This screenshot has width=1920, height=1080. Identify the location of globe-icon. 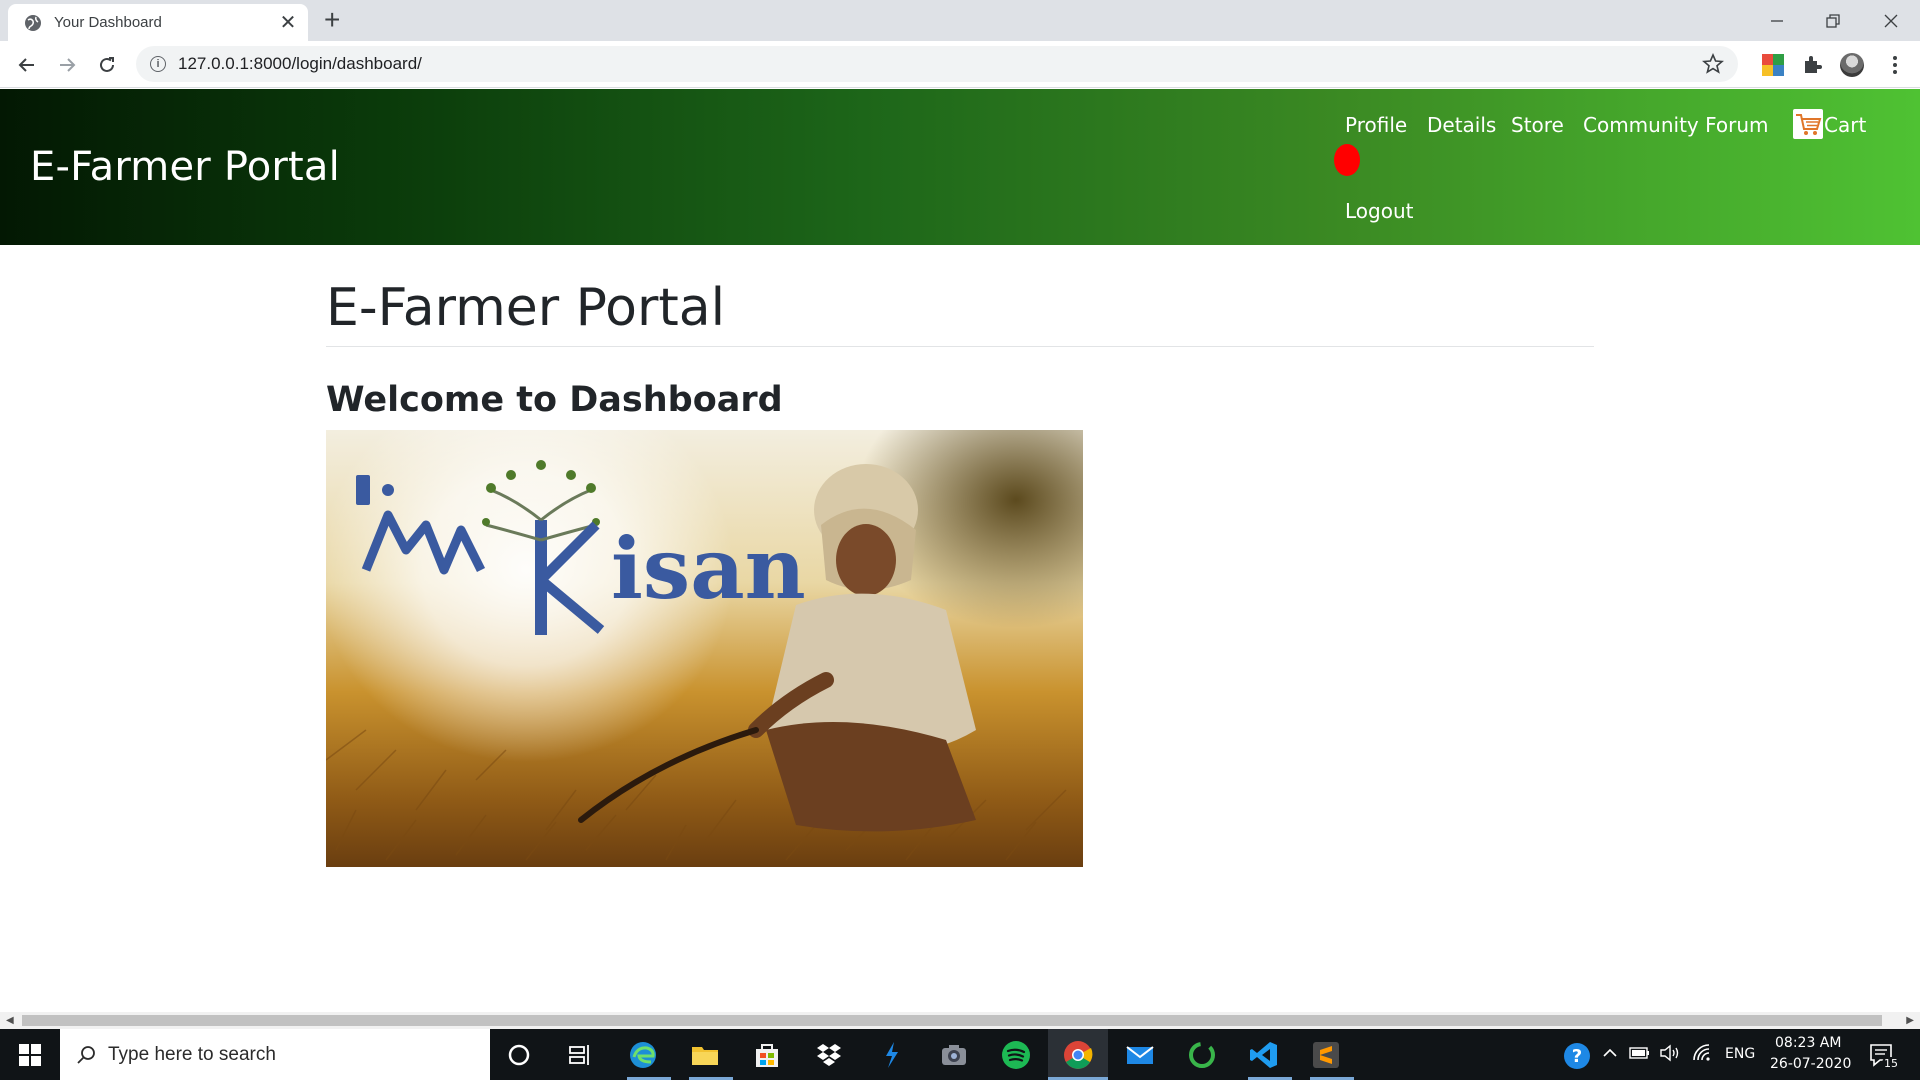
(33, 22).